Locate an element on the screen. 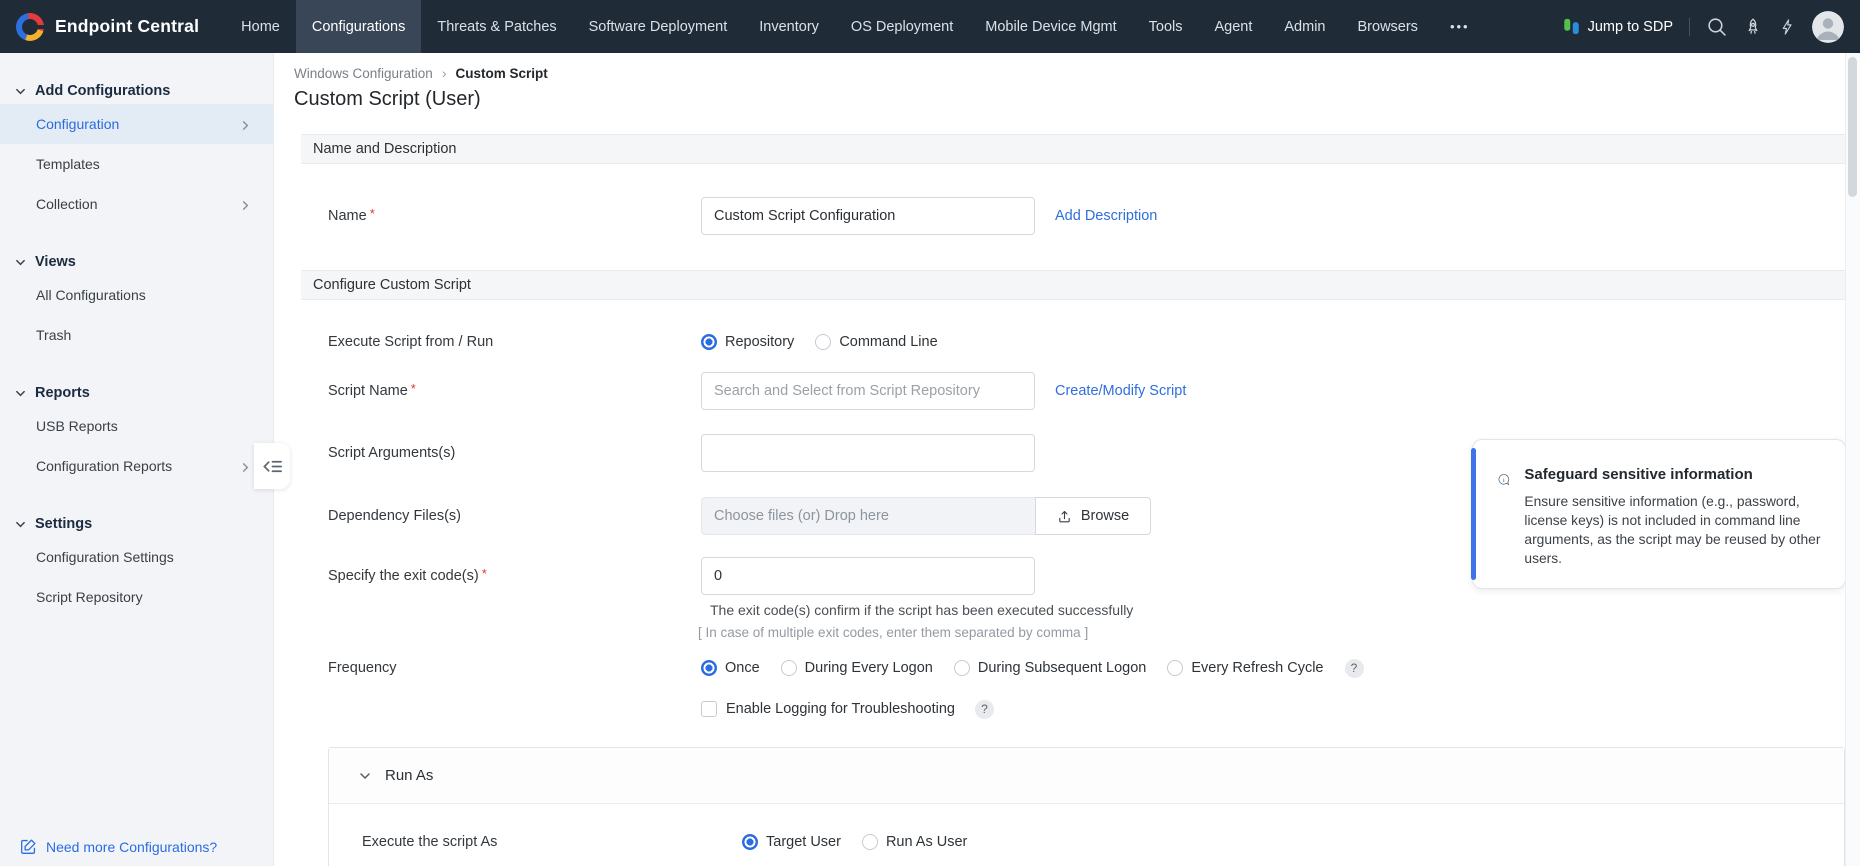 The width and height of the screenshot is (1860, 866). execute-from-label: Execute Script from / Run is located at coordinates (411, 342).